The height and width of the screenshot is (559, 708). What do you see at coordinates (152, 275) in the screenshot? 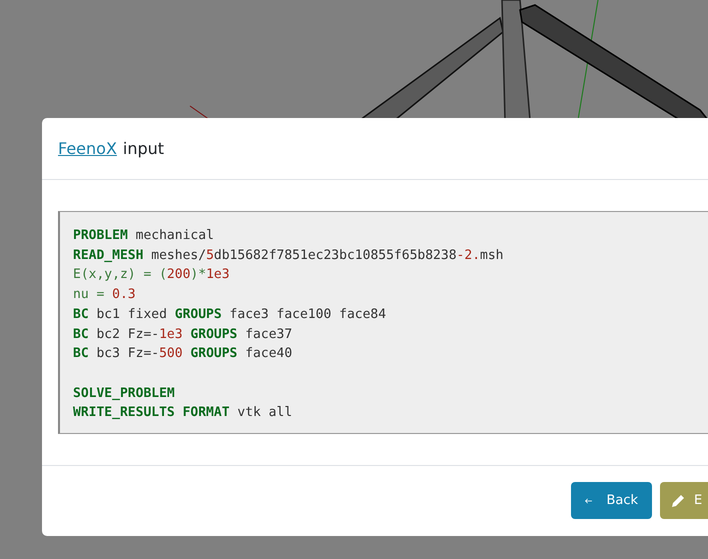
I see `code-line: E(x,y,z) = (200)*1e3` at bounding box center [152, 275].